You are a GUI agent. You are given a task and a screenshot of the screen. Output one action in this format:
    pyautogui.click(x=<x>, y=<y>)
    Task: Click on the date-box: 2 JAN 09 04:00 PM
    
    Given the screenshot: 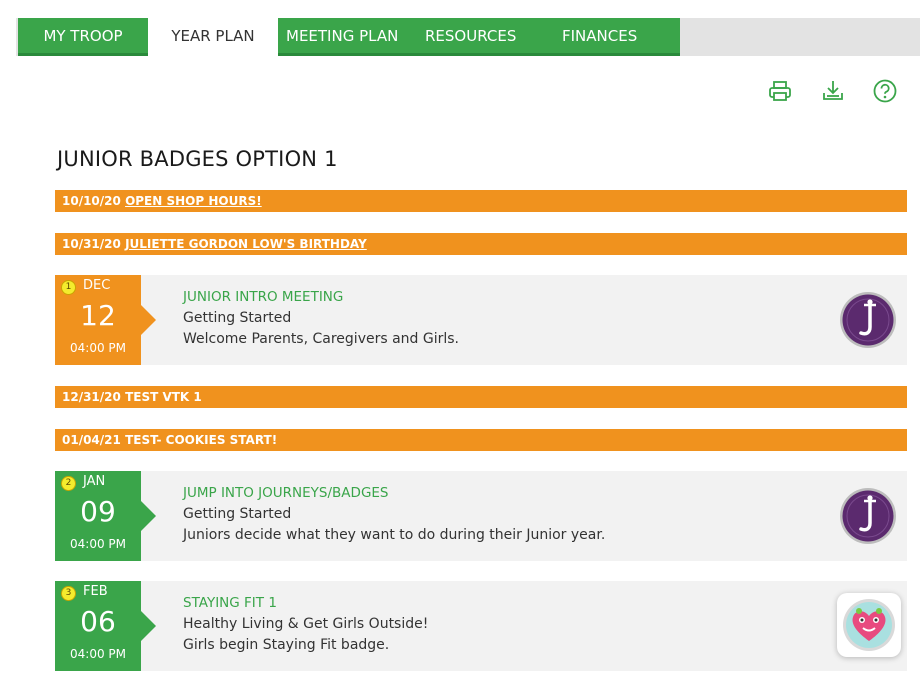 What is the action you would take?
    pyautogui.click(x=98, y=516)
    